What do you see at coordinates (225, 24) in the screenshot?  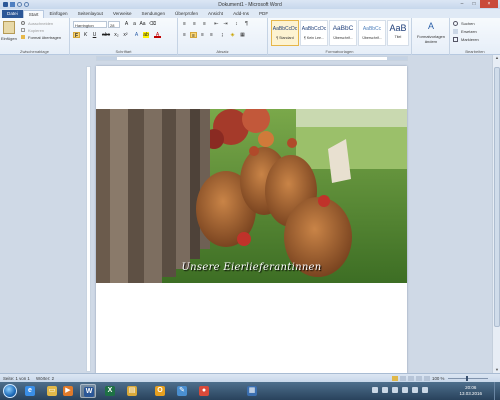 I see `increase-indent-icon: ⇥` at bounding box center [225, 24].